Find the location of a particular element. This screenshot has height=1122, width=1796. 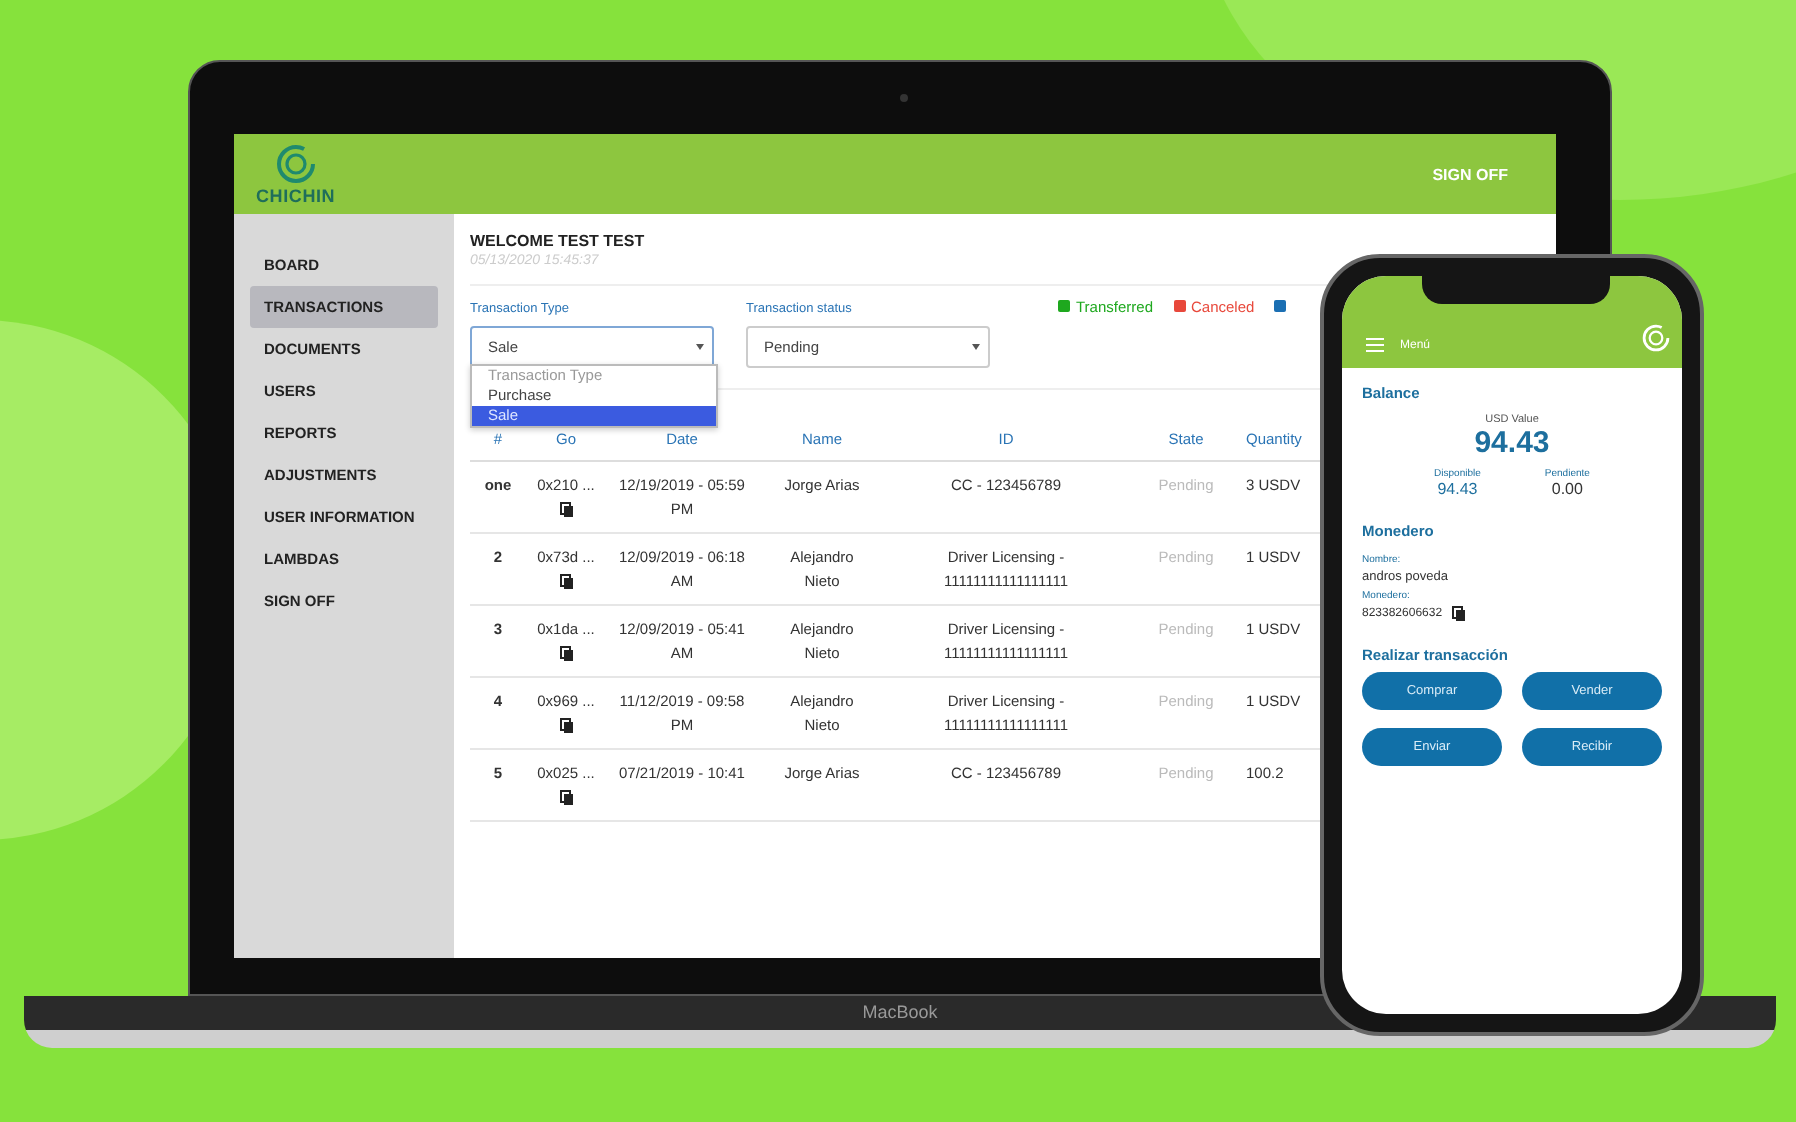

logo-text: CHICHIN is located at coordinates (296, 195).